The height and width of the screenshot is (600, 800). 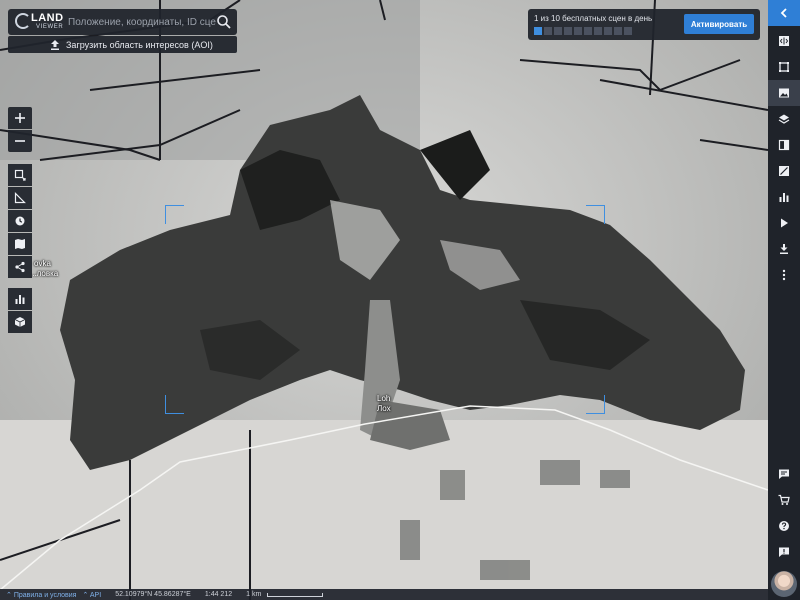 I want to click on analytics-button, so click(x=784, y=197).